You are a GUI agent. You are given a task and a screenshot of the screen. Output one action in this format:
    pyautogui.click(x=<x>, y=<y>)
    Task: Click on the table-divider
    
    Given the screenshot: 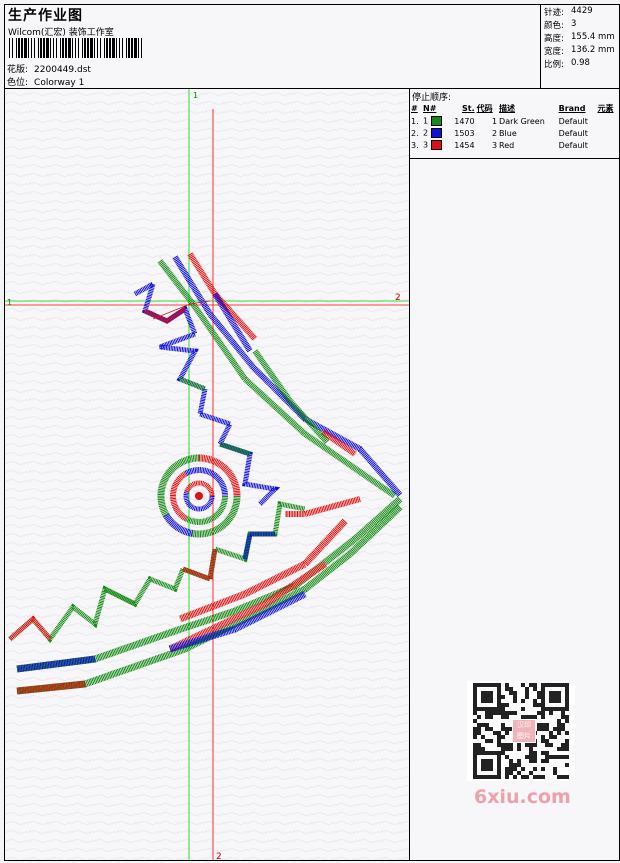 What is the action you would take?
    pyautogui.click(x=514, y=158)
    